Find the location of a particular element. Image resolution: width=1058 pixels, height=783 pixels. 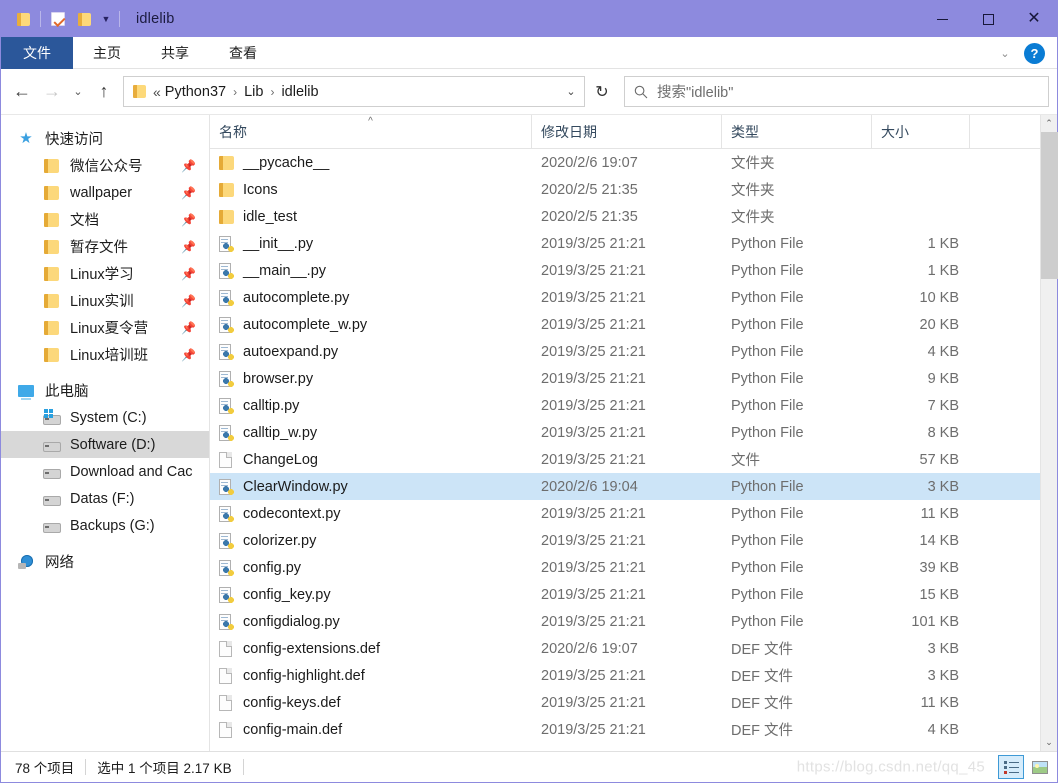

file-name-cell: autocomplete_w.py is located at coordinates (371, 324).